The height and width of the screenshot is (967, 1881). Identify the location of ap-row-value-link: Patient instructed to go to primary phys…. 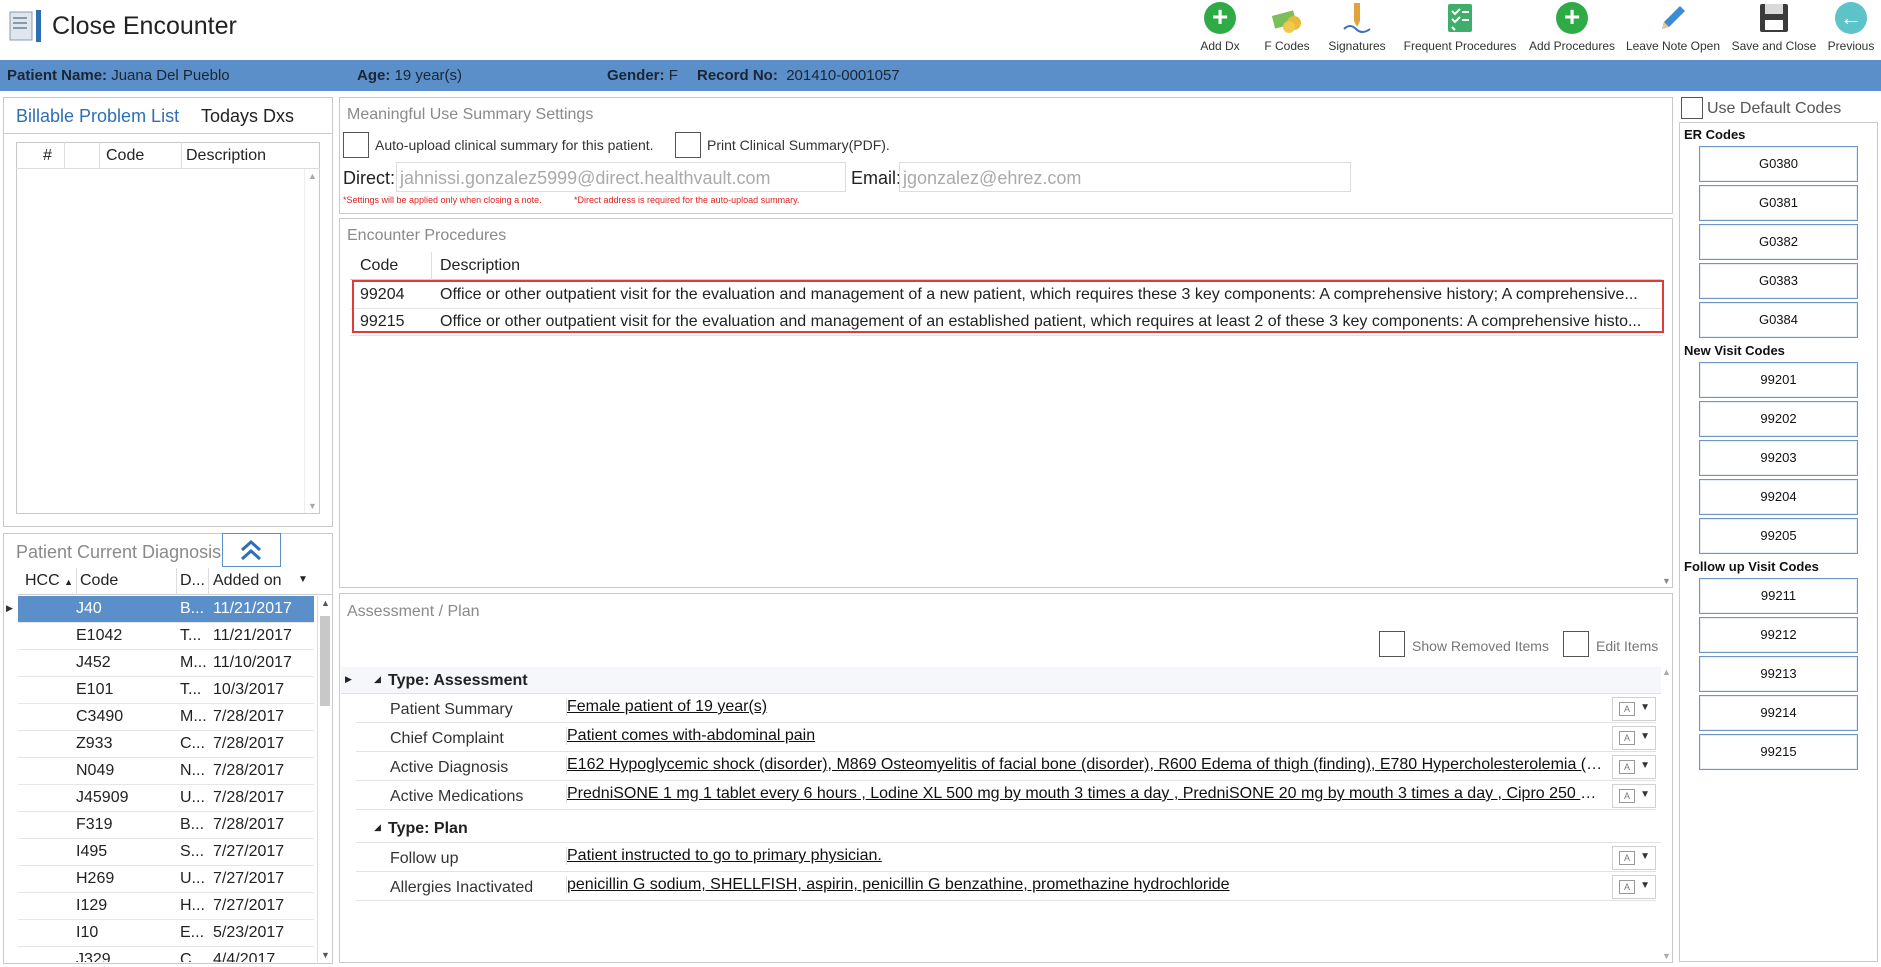
(1086, 856).